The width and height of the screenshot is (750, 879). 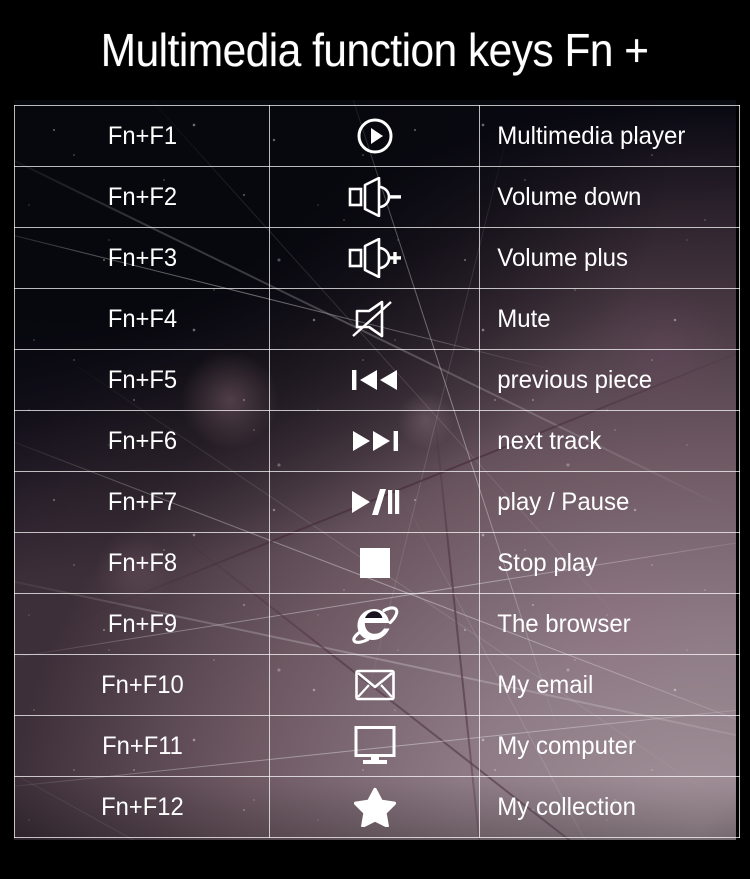 I want to click on table-row: Fn+F3 Volume plus, so click(x=377, y=258).